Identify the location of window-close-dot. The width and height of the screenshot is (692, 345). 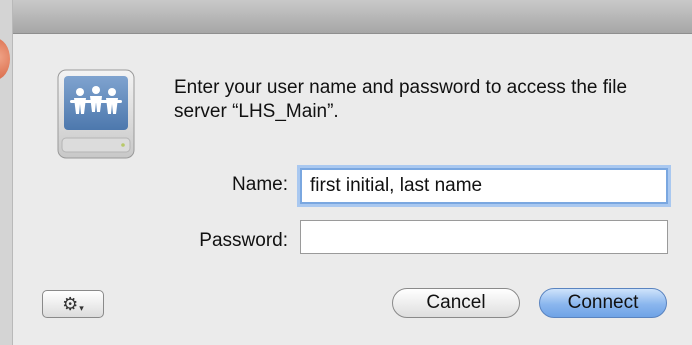
(5, 59).